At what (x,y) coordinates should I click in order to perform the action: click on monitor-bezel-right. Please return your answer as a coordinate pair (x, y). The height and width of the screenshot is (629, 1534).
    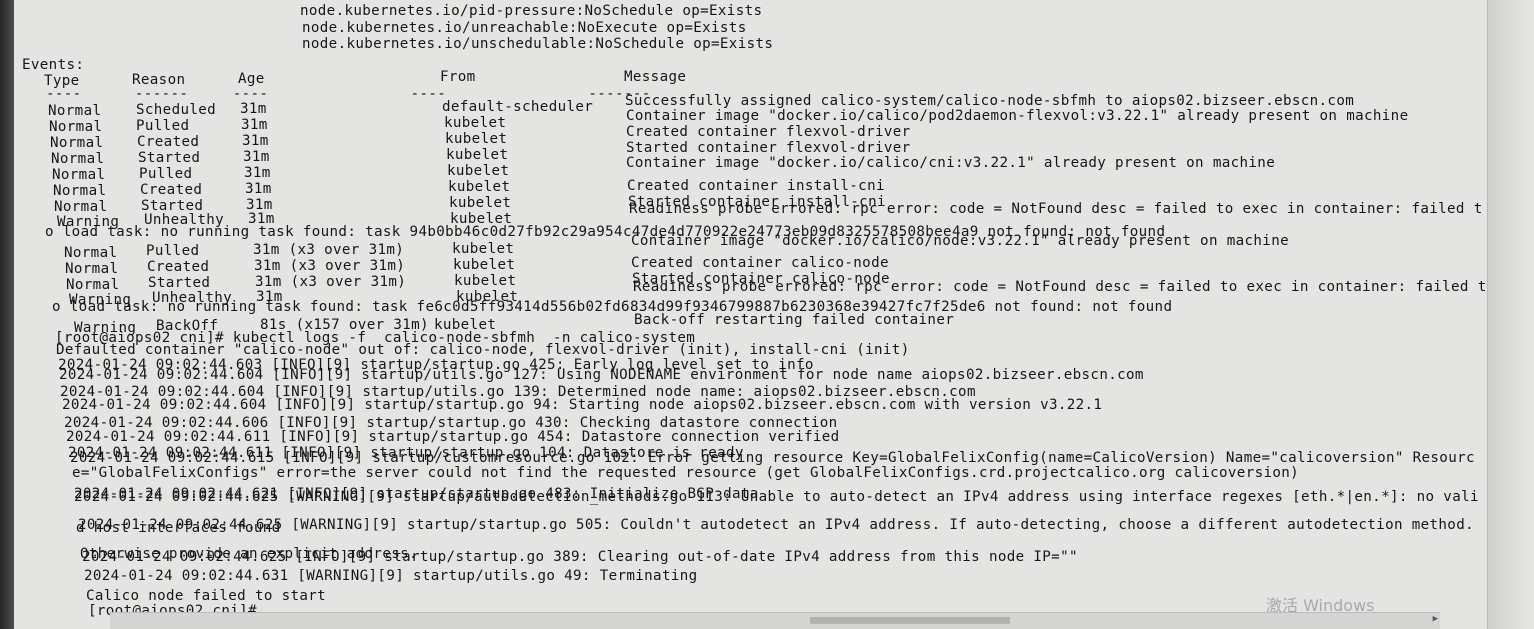
    Looking at the image, I should click on (1511, 314).